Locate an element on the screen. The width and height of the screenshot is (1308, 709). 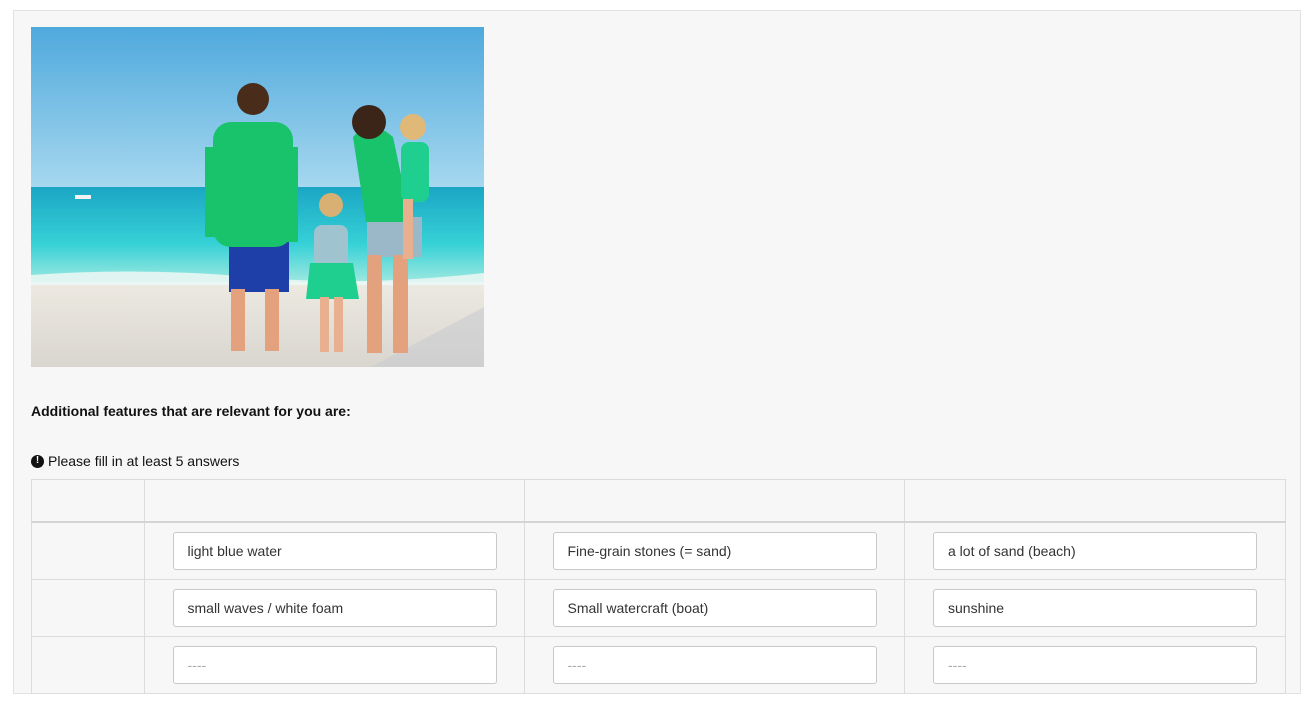
grid-header-row is located at coordinates (658, 501).